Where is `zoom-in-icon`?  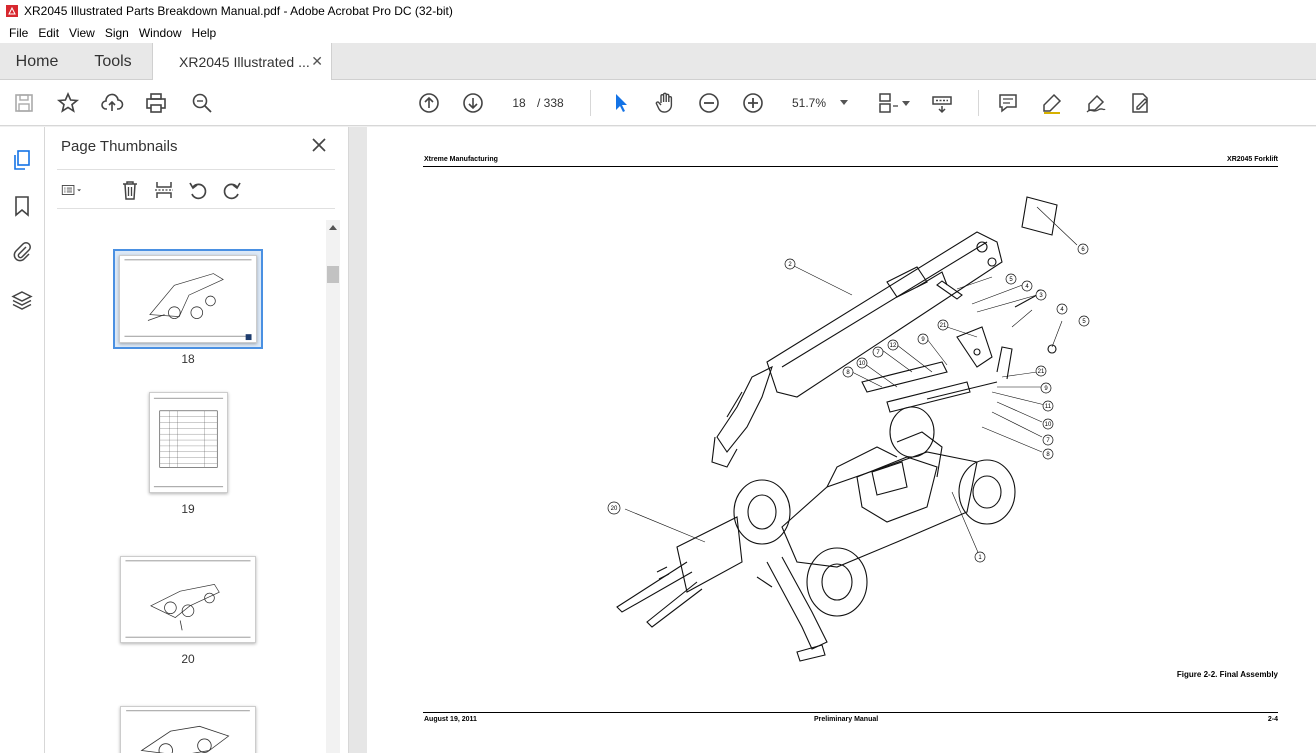 zoom-in-icon is located at coordinates (753, 103).